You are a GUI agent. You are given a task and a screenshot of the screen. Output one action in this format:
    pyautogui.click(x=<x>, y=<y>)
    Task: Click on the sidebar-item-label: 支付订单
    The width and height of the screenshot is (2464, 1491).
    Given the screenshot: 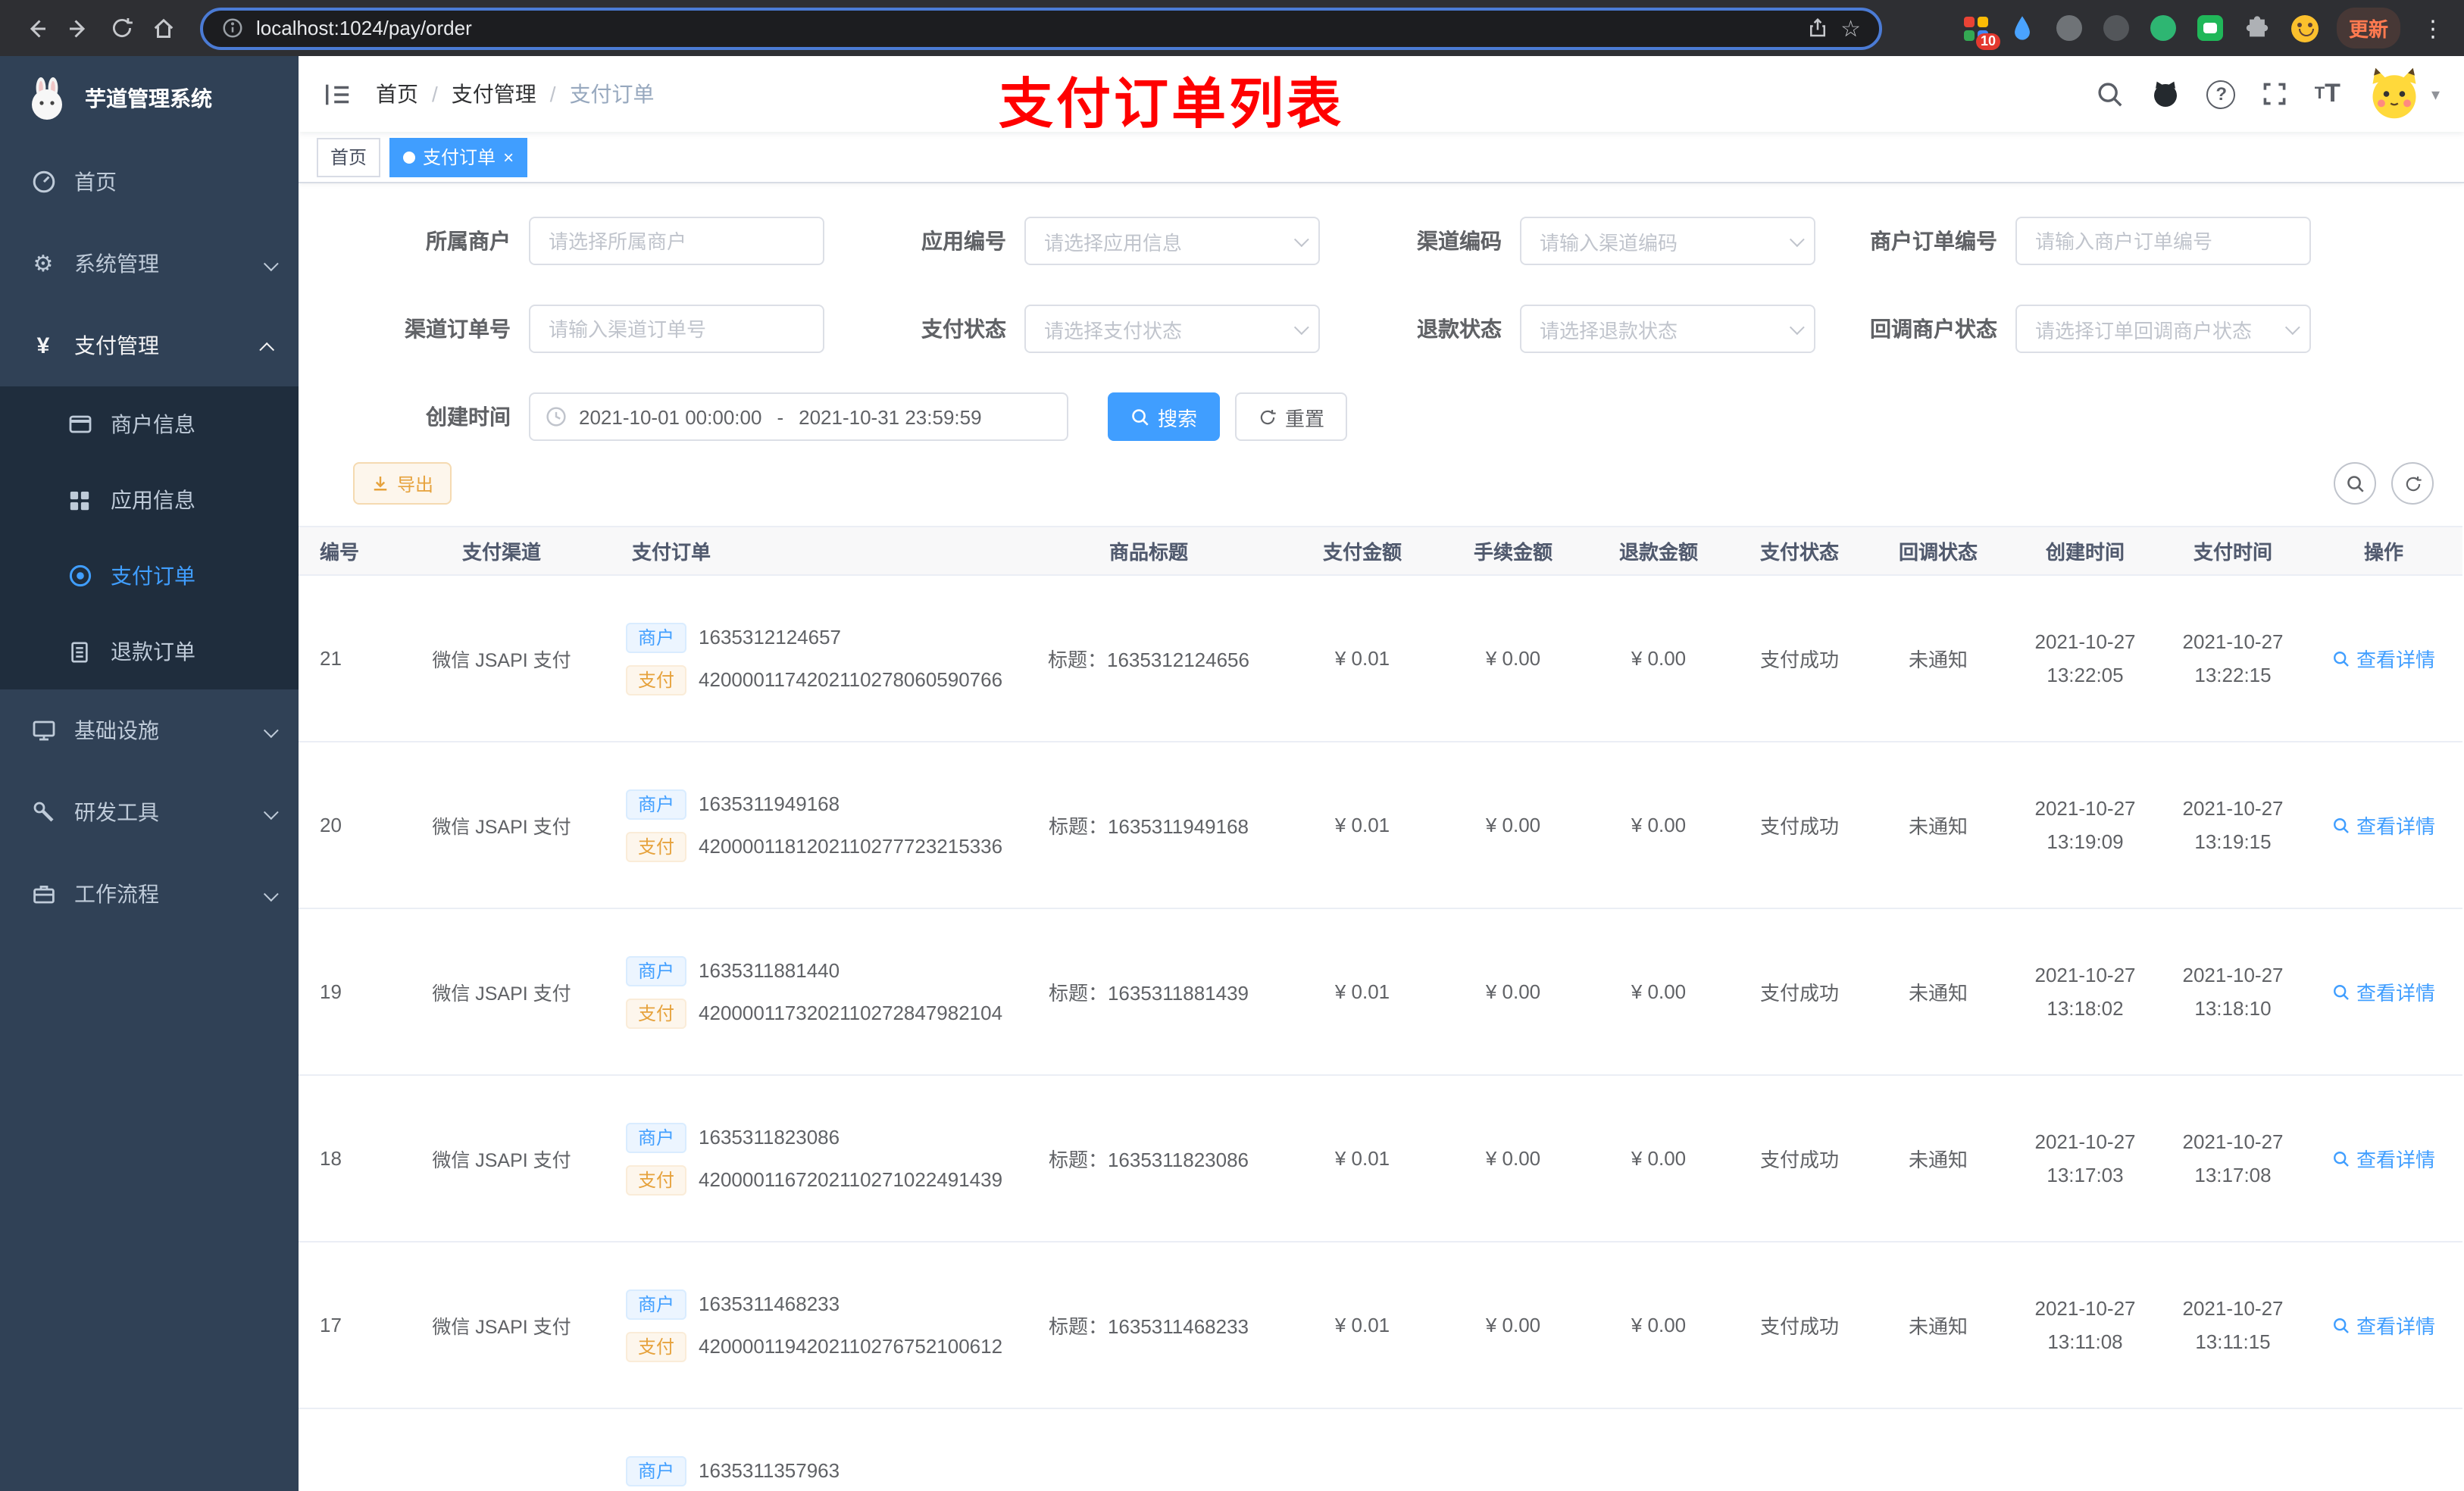 What is the action you would take?
    pyautogui.click(x=153, y=576)
    